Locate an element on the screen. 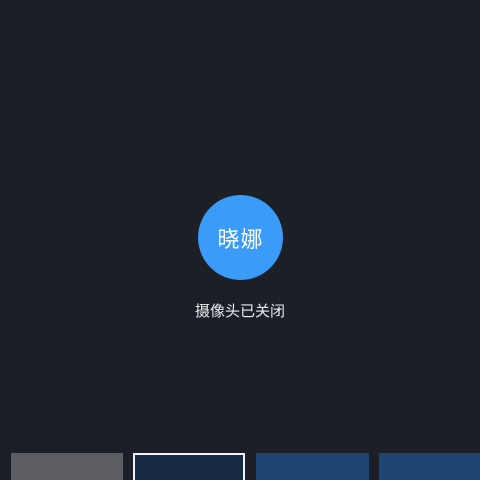  participant-thumbnail-selected is located at coordinates (189, 466).